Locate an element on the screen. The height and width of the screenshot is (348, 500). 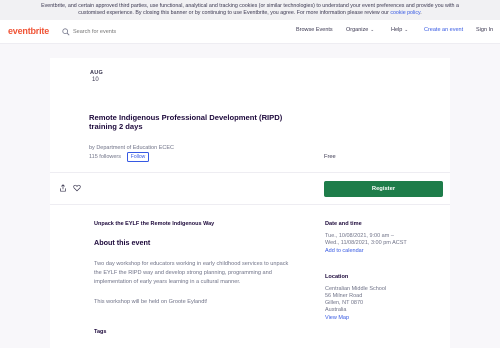
nav-help-label: Help is located at coordinates (397, 30).